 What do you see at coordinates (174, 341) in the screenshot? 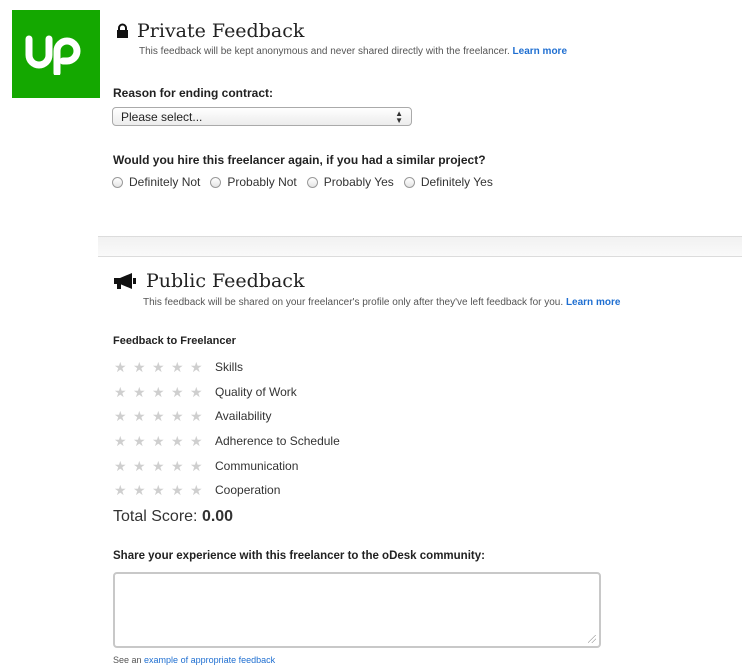
I see `feedback-to-freelancer-heading: Feedback to Freelancer` at bounding box center [174, 341].